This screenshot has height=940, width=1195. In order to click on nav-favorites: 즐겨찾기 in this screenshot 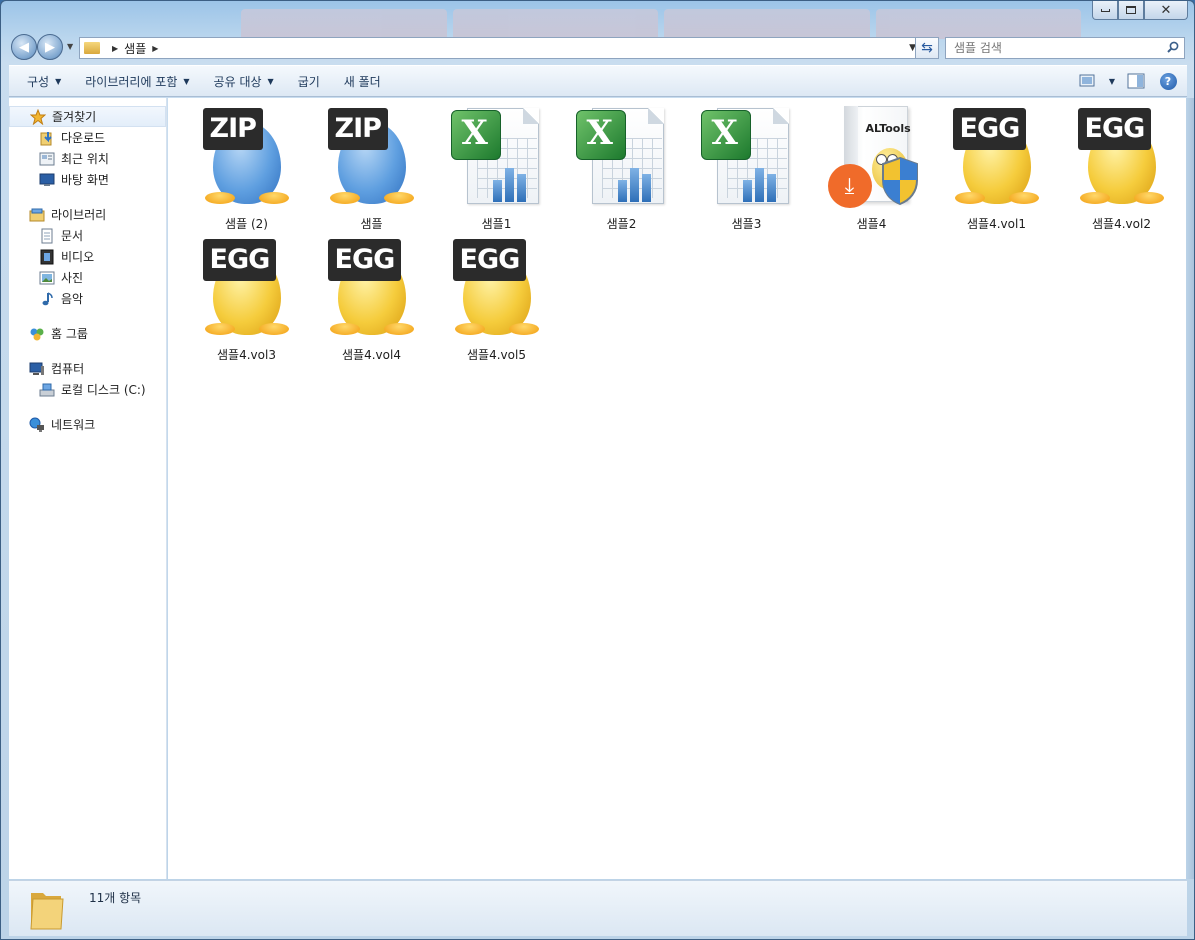, I will do `click(87, 116)`.